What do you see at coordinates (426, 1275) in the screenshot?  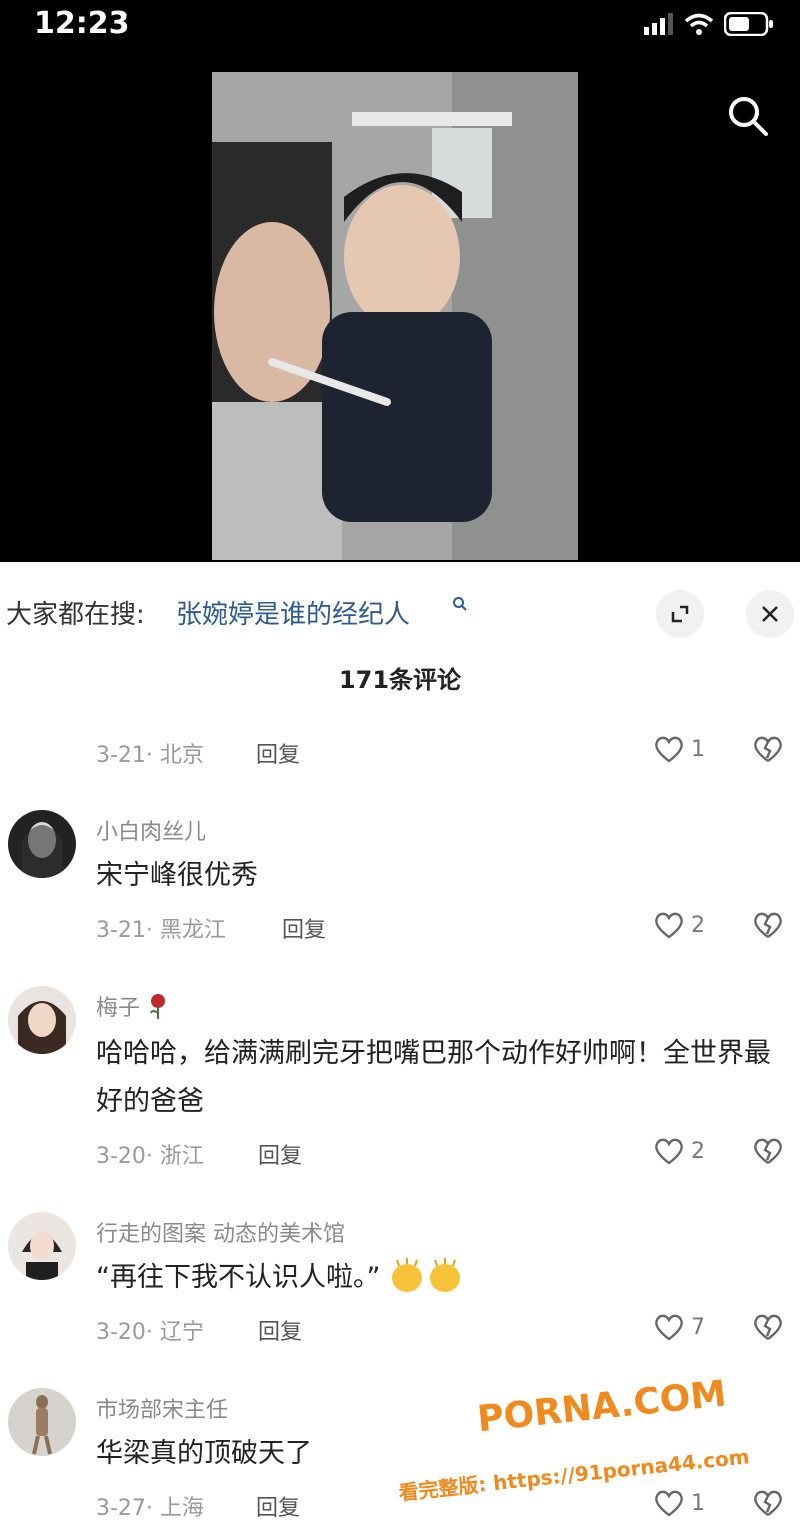 I see `clap-emoji-icon` at bounding box center [426, 1275].